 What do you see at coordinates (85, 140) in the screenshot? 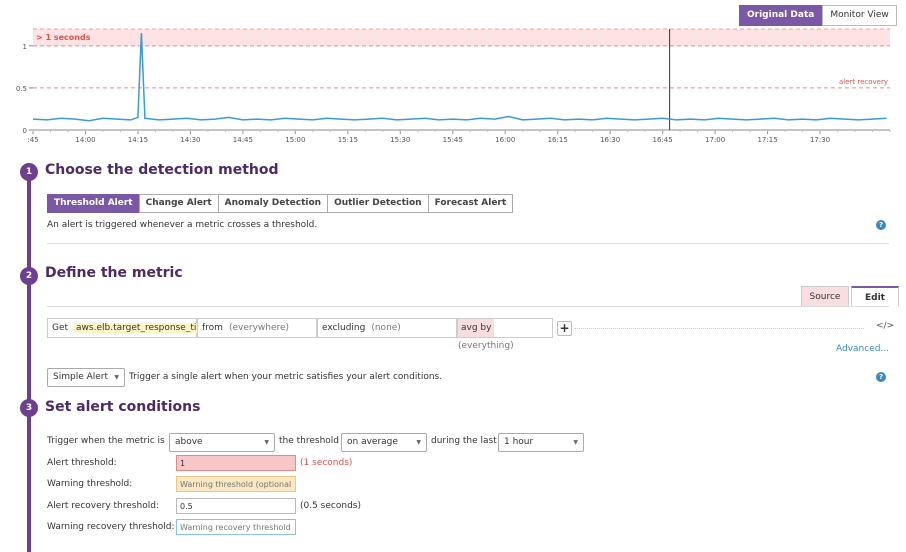
I see `x-tick-label: 14:00` at bounding box center [85, 140].